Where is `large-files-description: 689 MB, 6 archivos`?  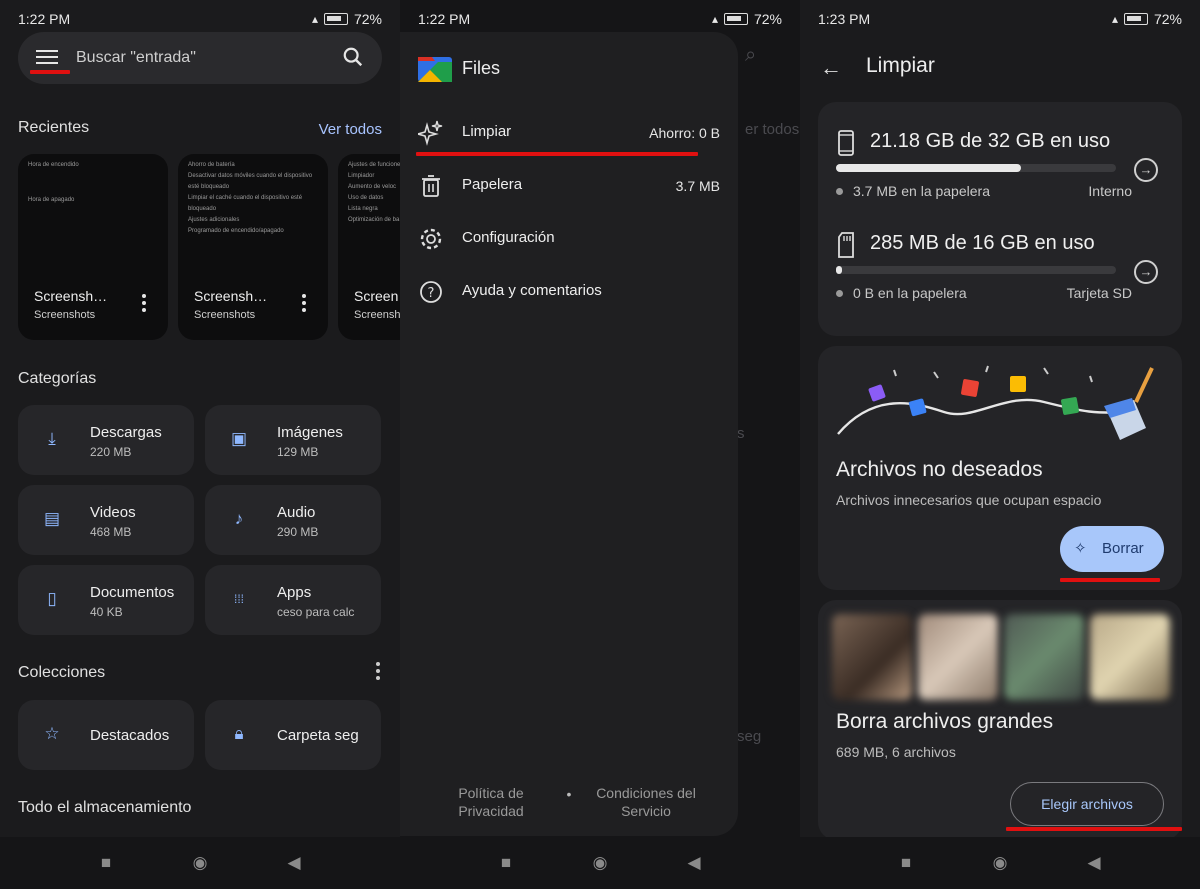 large-files-description: 689 MB, 6 archivos is located at coordinates (896, 752).